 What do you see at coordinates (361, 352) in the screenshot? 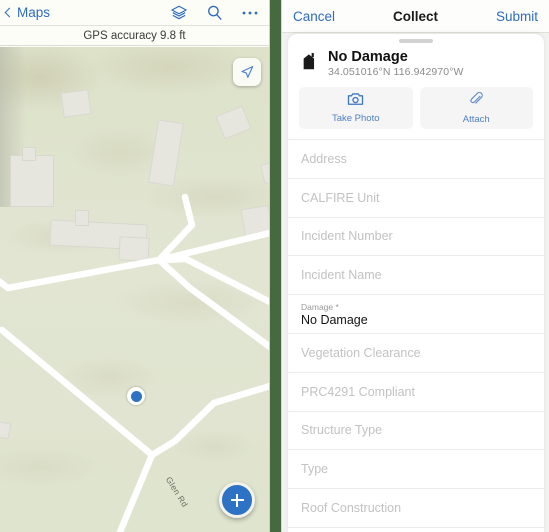
I see `field-label: Vegetation Clearance` at bounding box center [361, 352].